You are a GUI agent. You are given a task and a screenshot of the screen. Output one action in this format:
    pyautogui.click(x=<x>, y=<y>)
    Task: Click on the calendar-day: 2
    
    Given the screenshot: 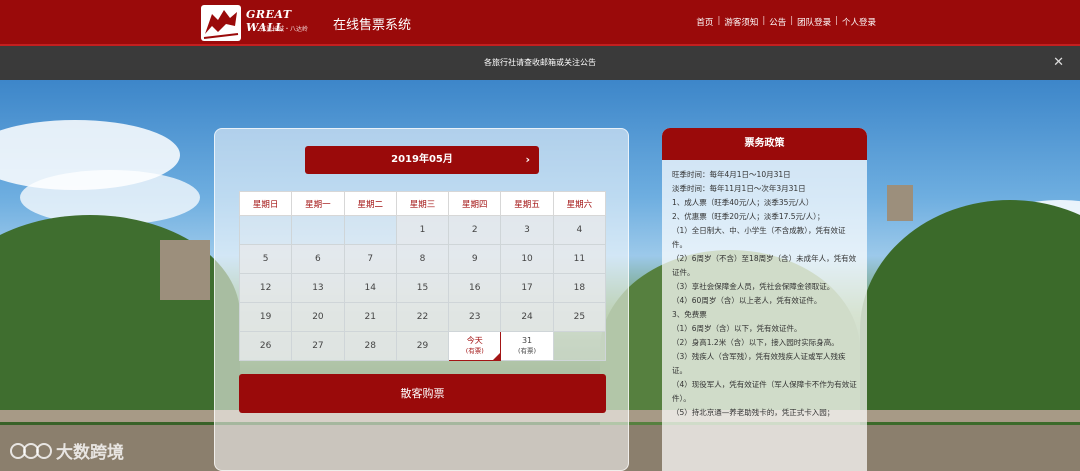 What is the action you would take?
    pyautogui.click(x=475, y=230)
    